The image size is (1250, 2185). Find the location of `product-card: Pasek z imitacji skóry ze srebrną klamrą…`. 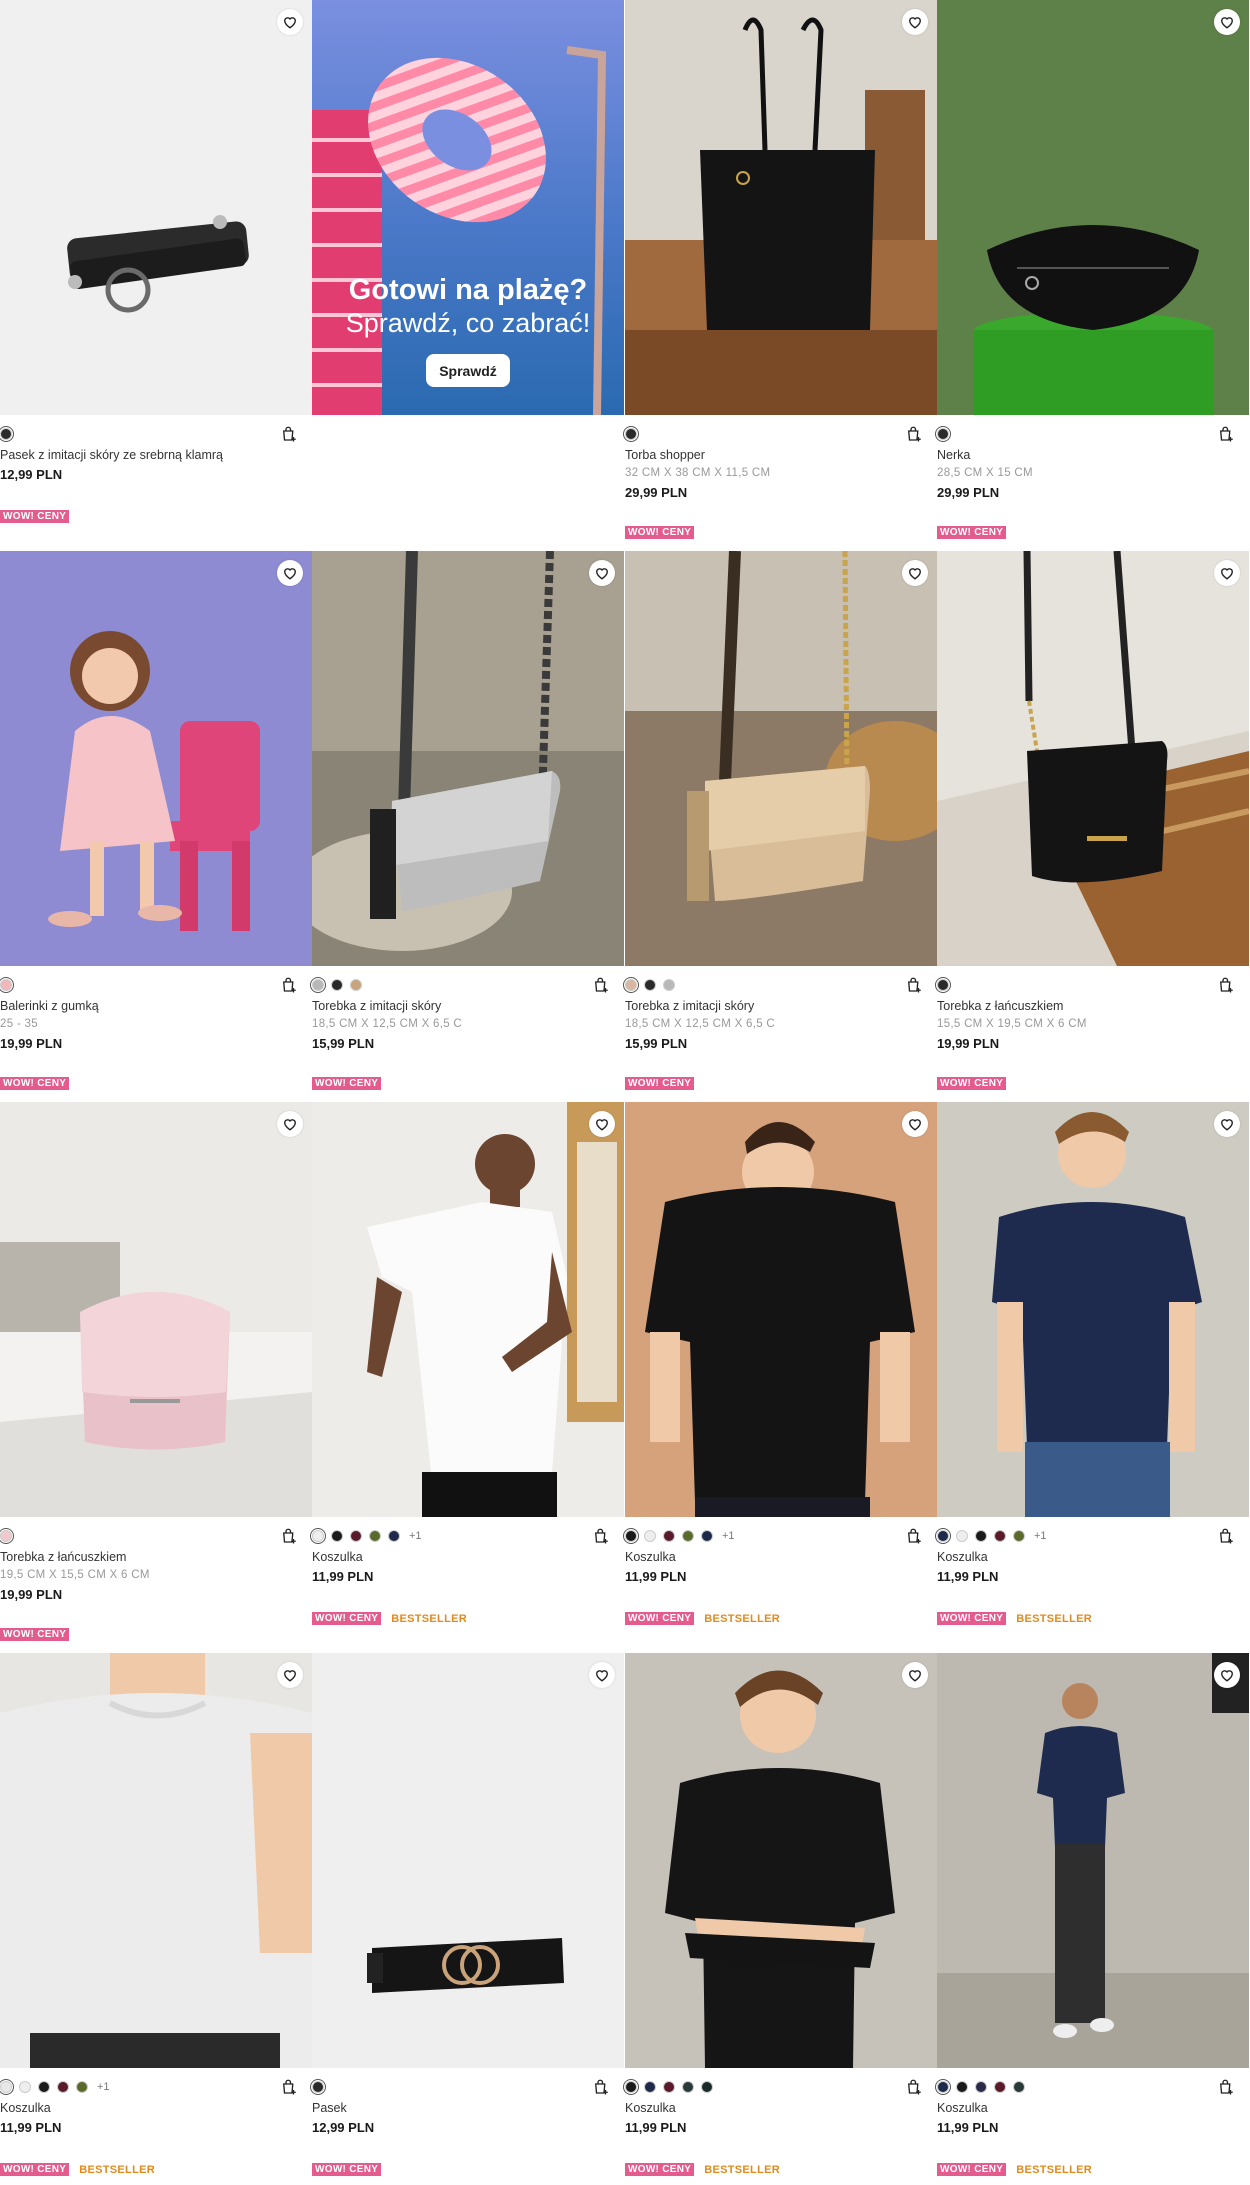

product-card: Pasek z imitacji skóry ze srebrną klamrą… is located at coordinates (156, 275).